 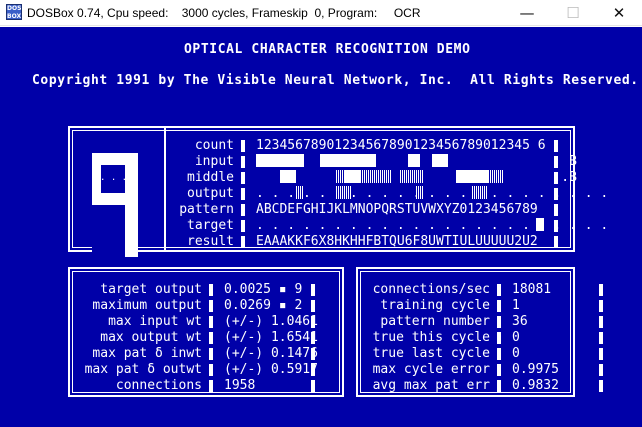 I want to click on stat-value: (+/-) 0.5917, so click(x=271, y=369).